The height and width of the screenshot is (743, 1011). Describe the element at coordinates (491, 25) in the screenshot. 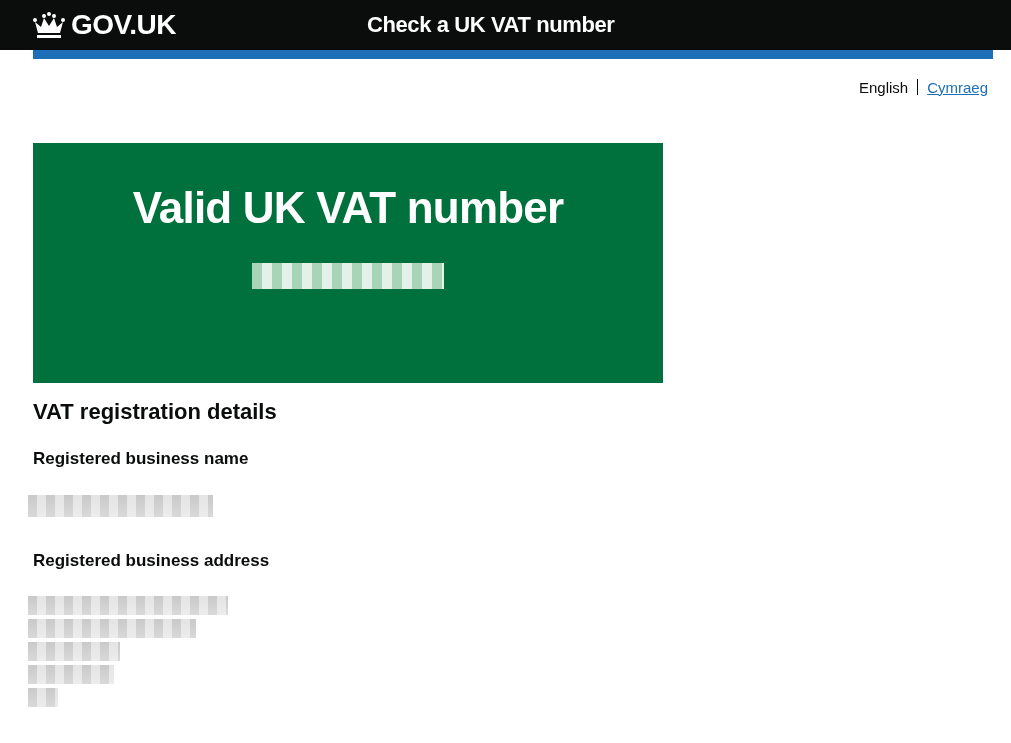

I see `service-name-link: Check a UK VAT number` at that location.